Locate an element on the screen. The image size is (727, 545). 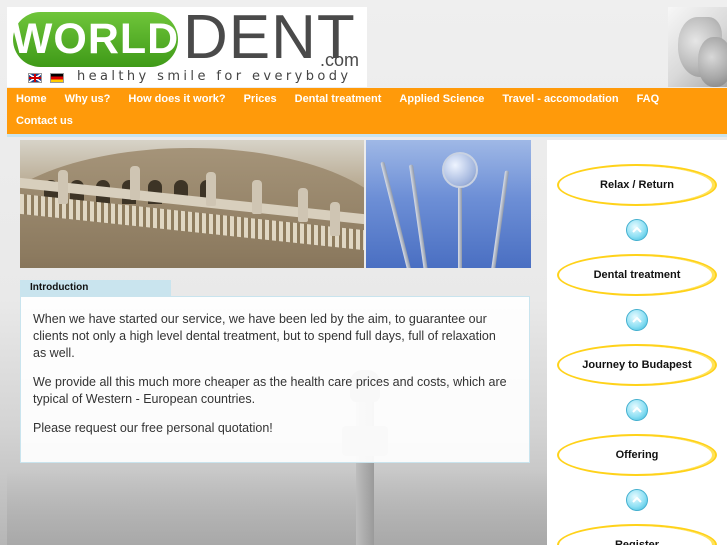
dental-mirror is located at coordinates (460, 170).